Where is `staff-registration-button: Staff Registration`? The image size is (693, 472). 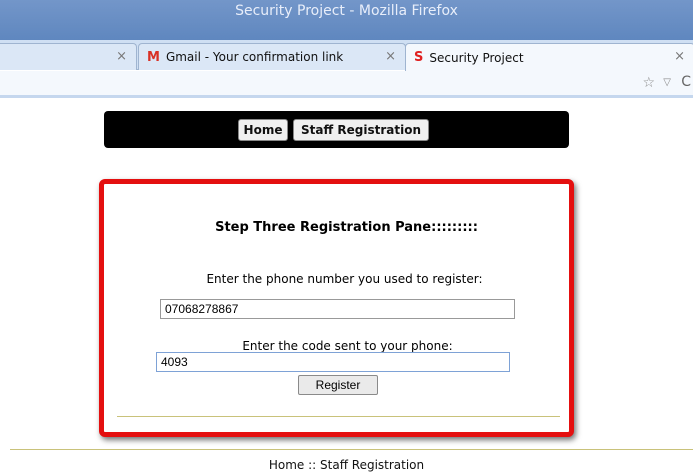
staff-registration-button: Staff Registration is located at coordinates (361, 130).